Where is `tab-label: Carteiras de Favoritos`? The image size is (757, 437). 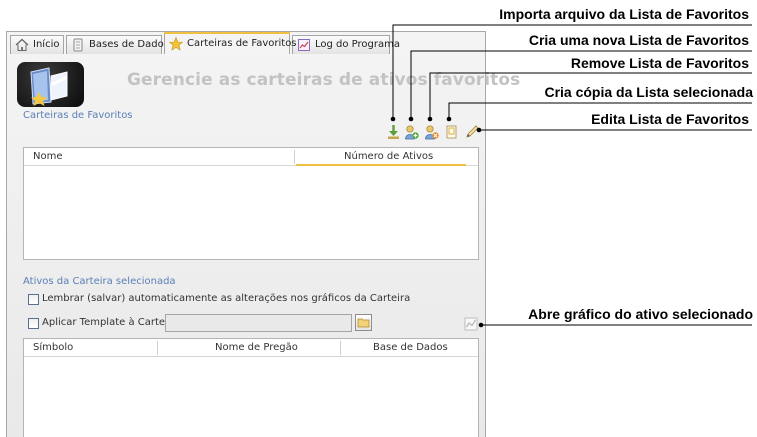
tab-label: Carteiras de Favoritos is located at coordinates (242, 43).